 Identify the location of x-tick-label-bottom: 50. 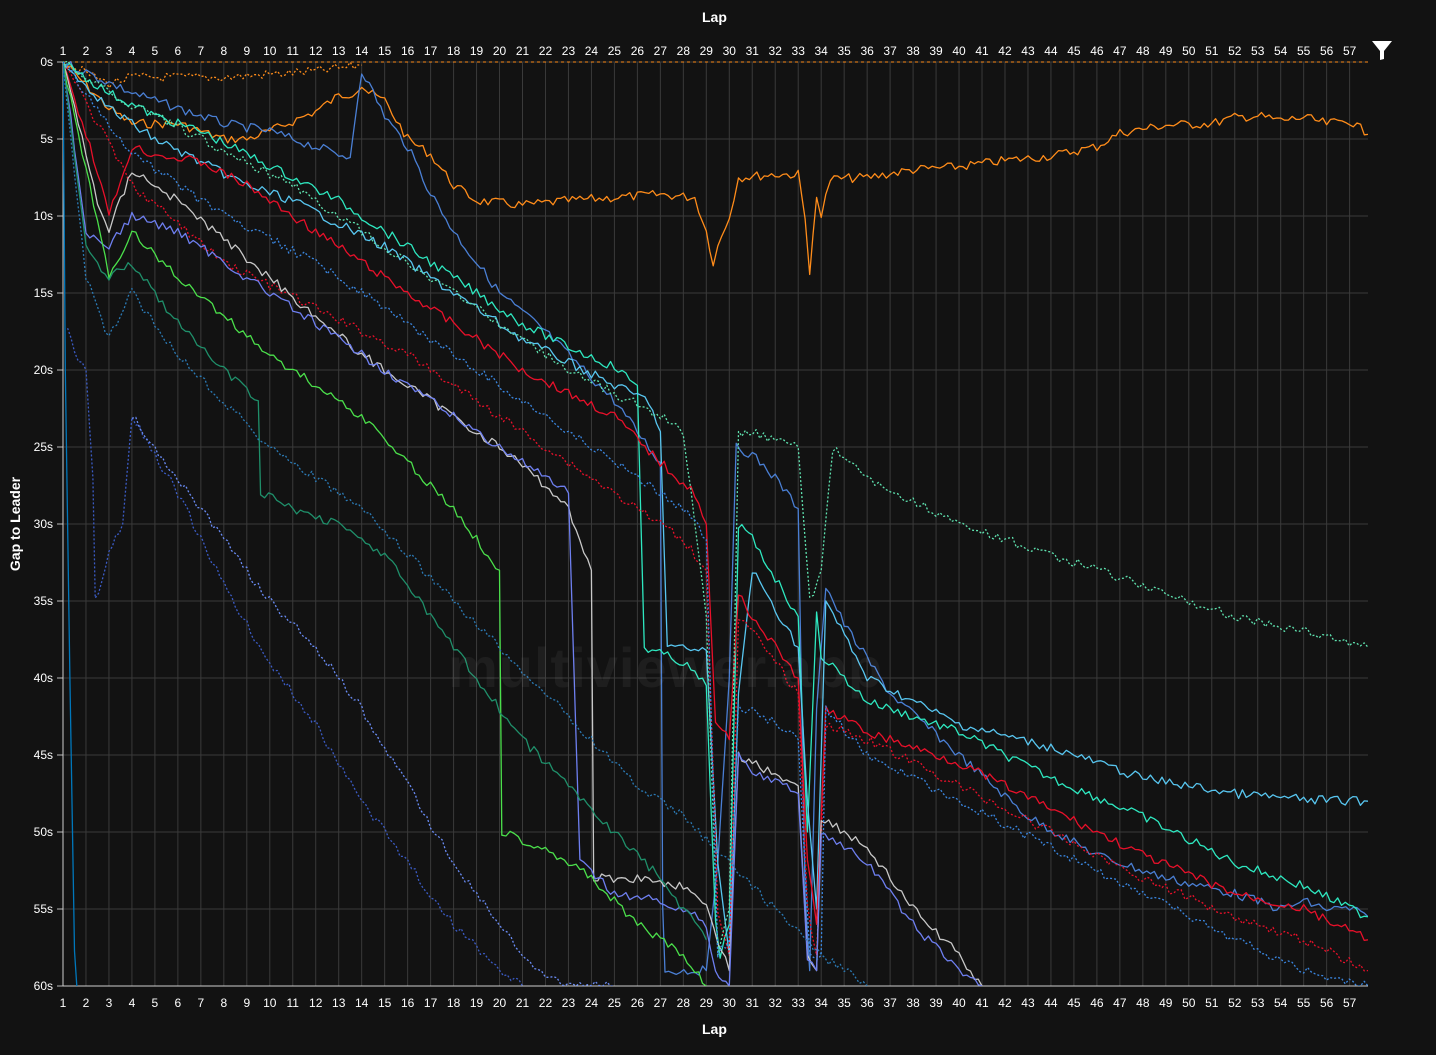
(1189, 1003).